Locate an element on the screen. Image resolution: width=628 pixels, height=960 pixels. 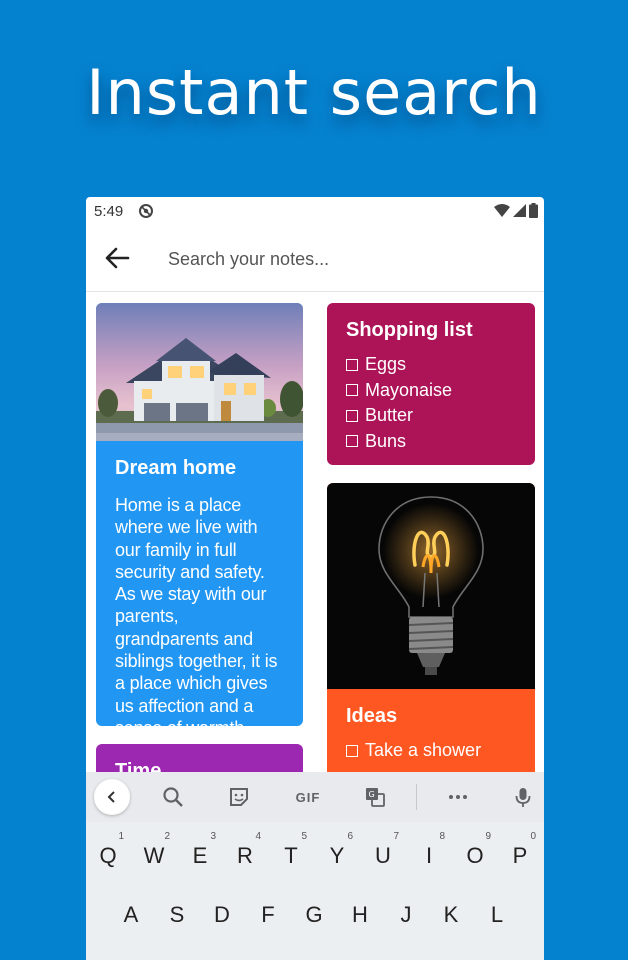
key-r: R4 is located at coordinates (245, 854).